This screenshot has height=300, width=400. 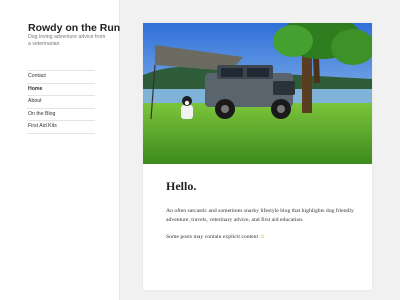 What do you see at coordinates (61, 114) in the screenshot?
I see `nav-item-on-the-blog: On the Blog` at bounding box center [61, 114].